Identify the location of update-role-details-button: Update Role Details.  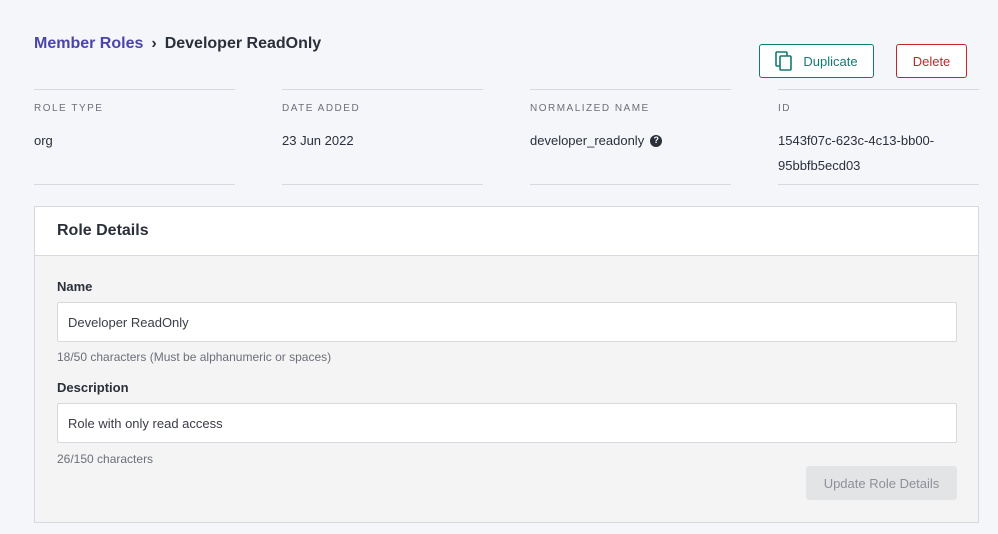
(881, 483).